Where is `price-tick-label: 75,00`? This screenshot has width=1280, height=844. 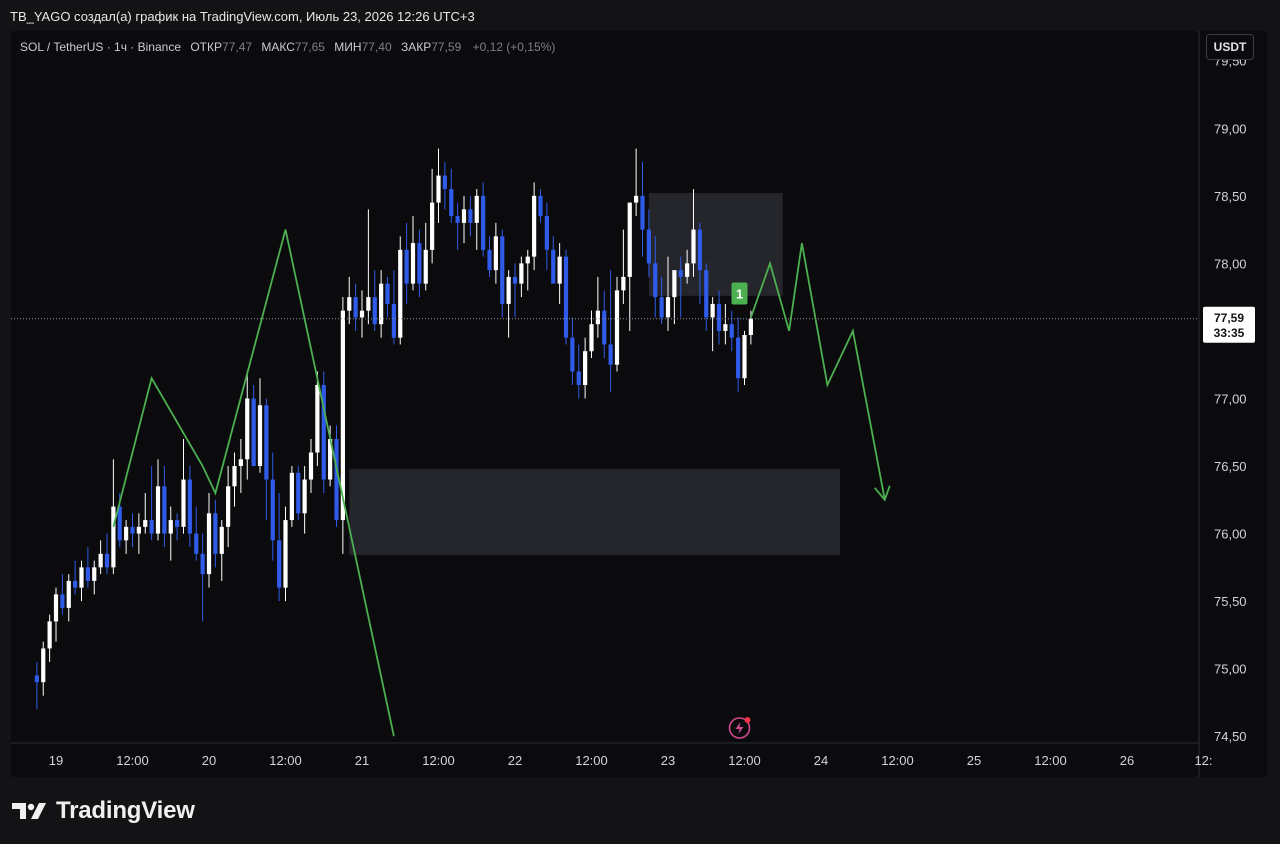
price-tick-label: 75,00 is located at coordinates (1230, 669).